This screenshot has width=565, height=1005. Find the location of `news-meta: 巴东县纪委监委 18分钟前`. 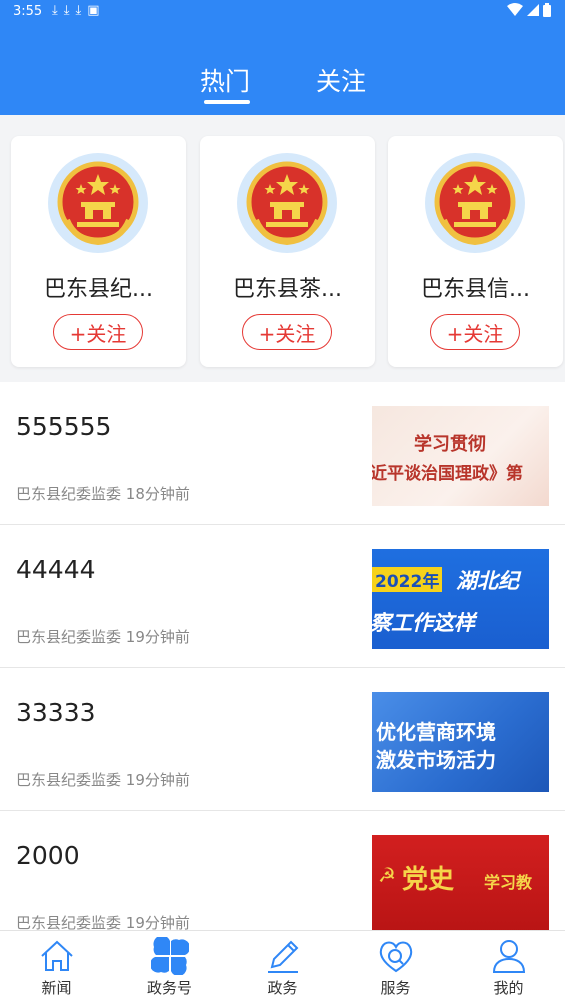

news-meta: 巴东县纪委监委 18分钟前 is located at coordinates (103, 493).